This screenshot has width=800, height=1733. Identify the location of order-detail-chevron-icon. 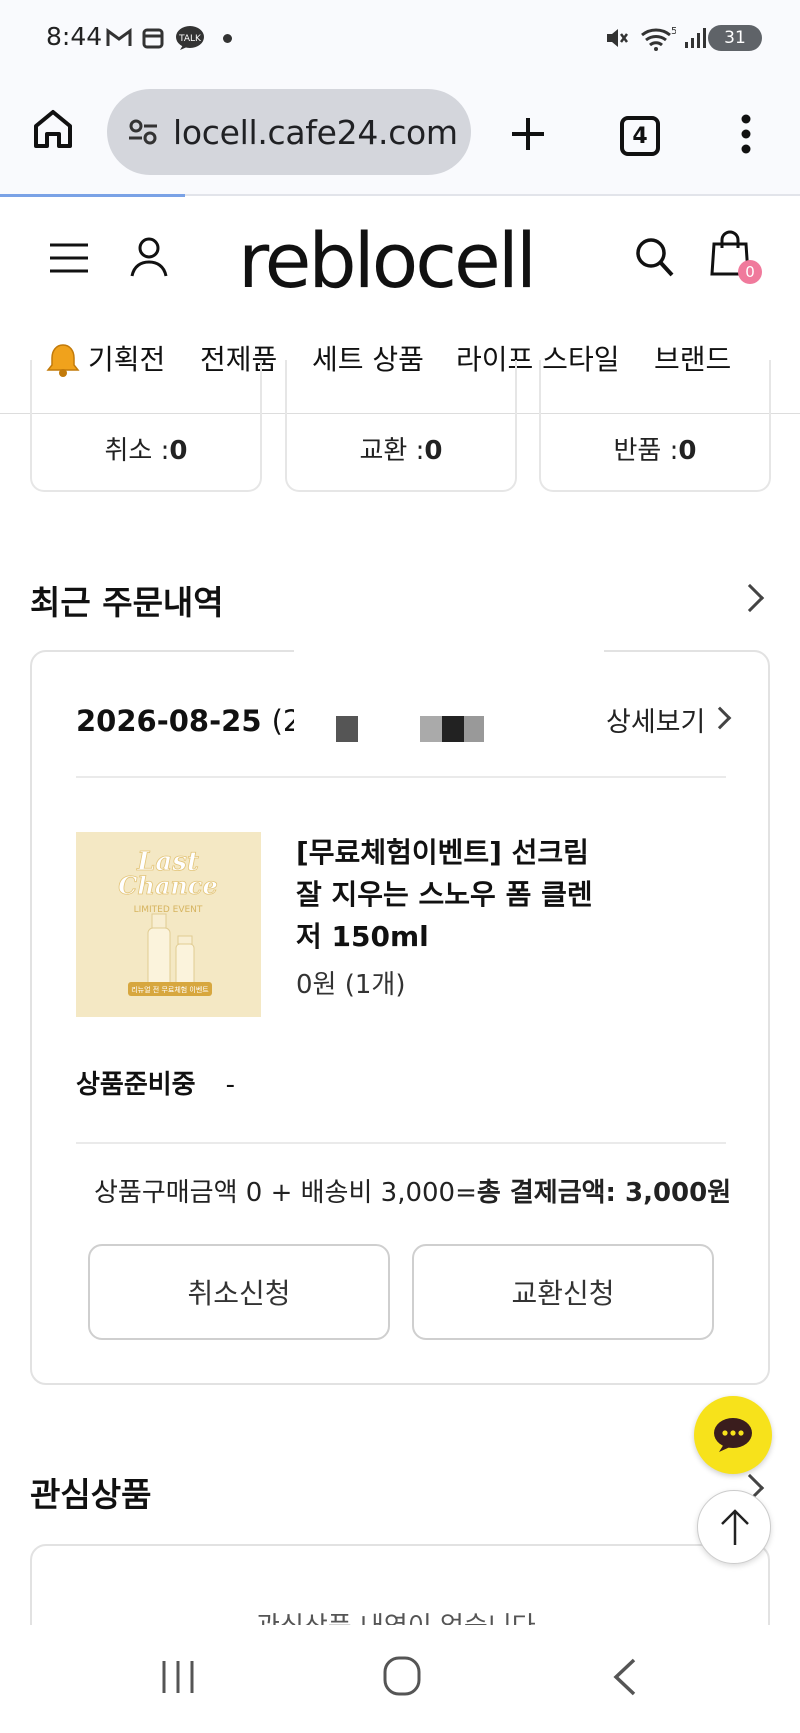
(720, 718).